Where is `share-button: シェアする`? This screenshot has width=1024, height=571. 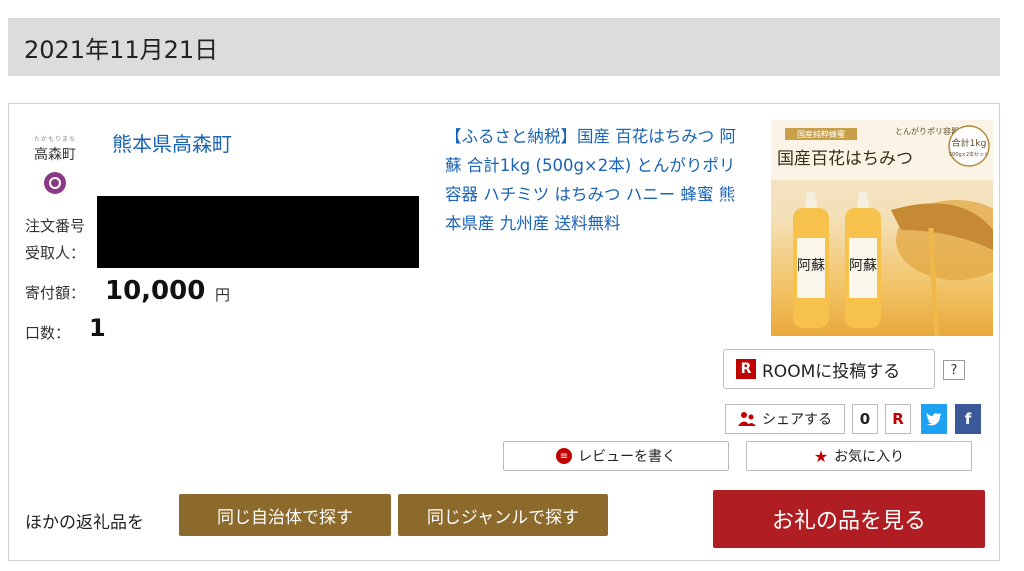
share-button: シェアする is located at coordinates (785, 419).